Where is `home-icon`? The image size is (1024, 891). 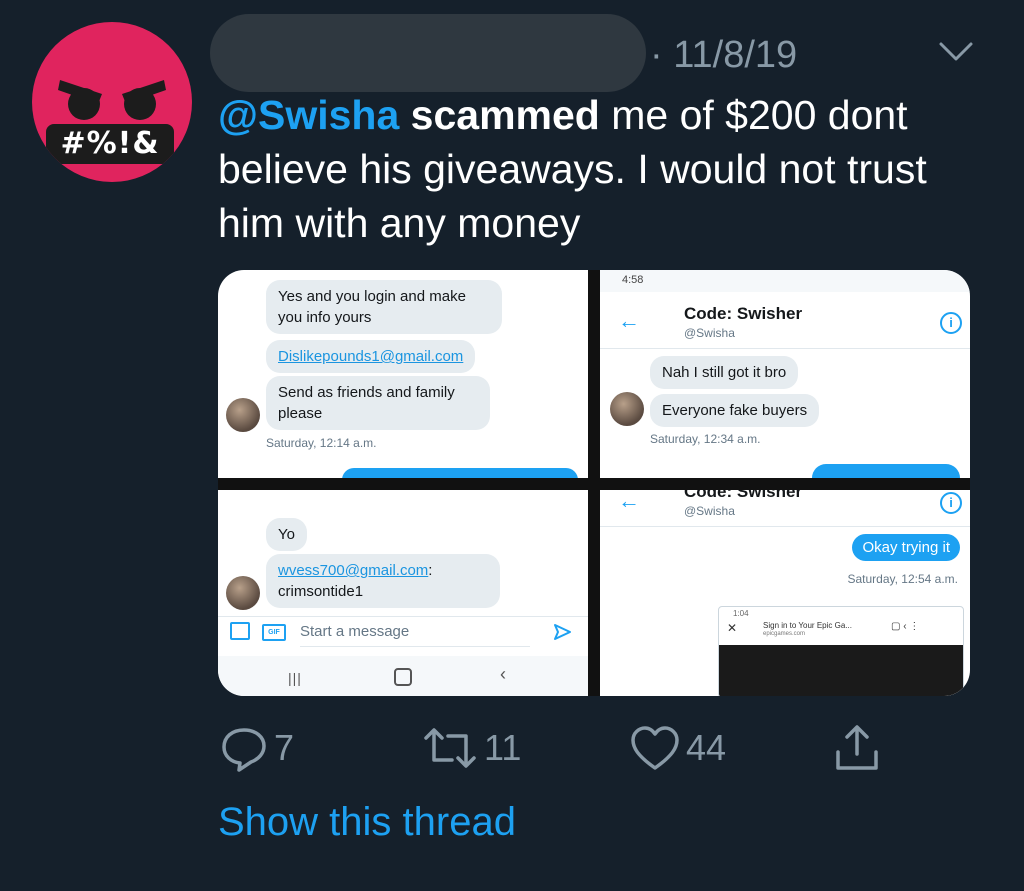
home-icon is located at coordinates (403, 677).